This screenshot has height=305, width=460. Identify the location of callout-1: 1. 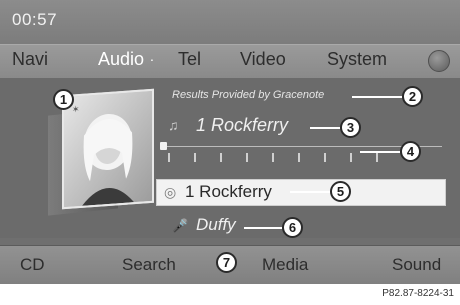
(63, 99).